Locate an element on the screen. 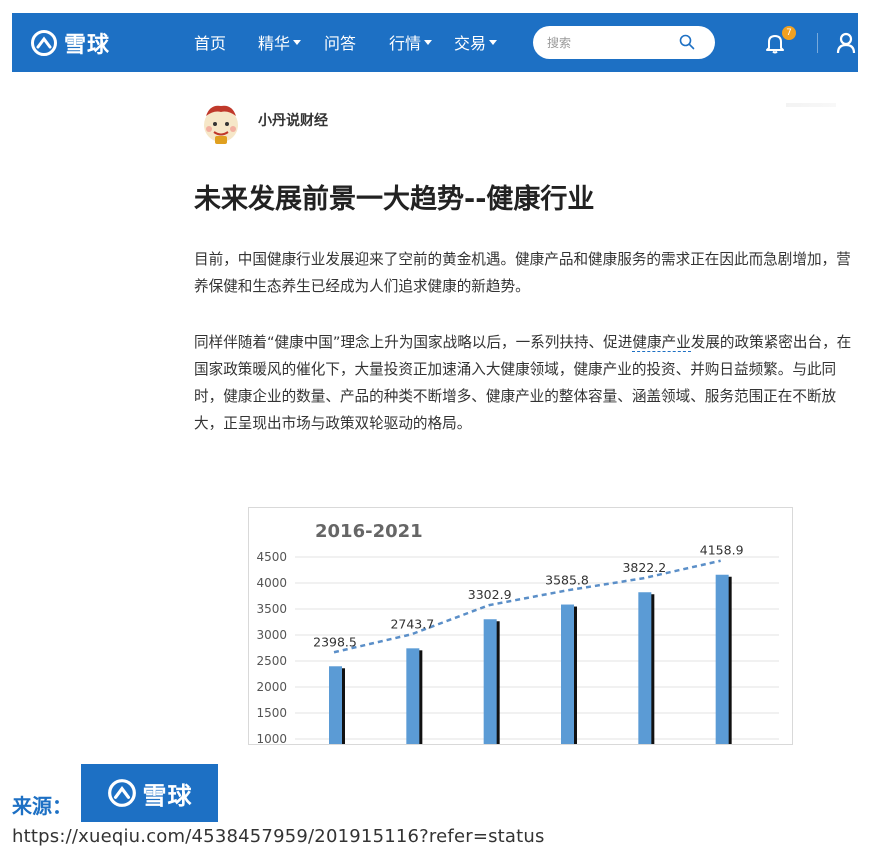 The width and height of the screenshot is (873, 863). y-tick-label: 4500 is located at coordinates (271, 557).